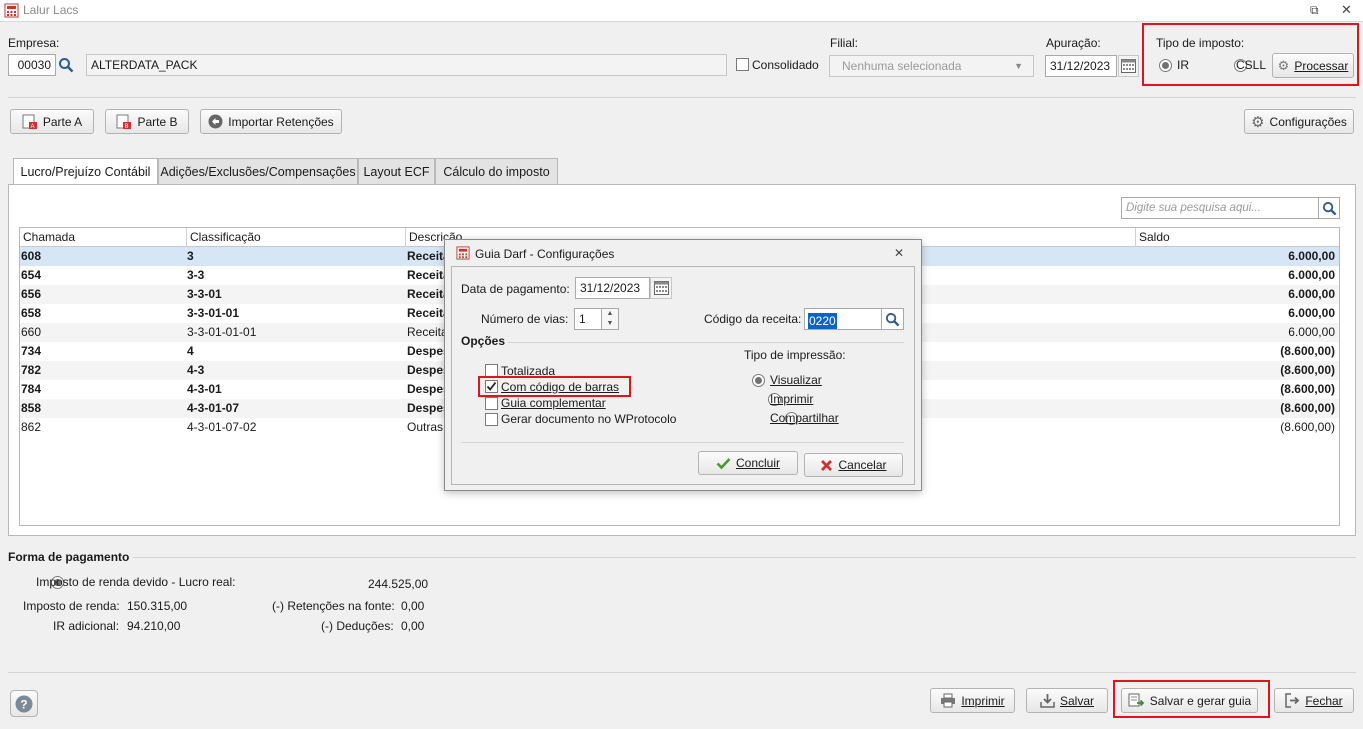 The height and width of the screenshot is (729, 1363). What do you see at coordinates (723, 463) in the screenshot?
I see `check-icon` at bounding box center [723, 463].